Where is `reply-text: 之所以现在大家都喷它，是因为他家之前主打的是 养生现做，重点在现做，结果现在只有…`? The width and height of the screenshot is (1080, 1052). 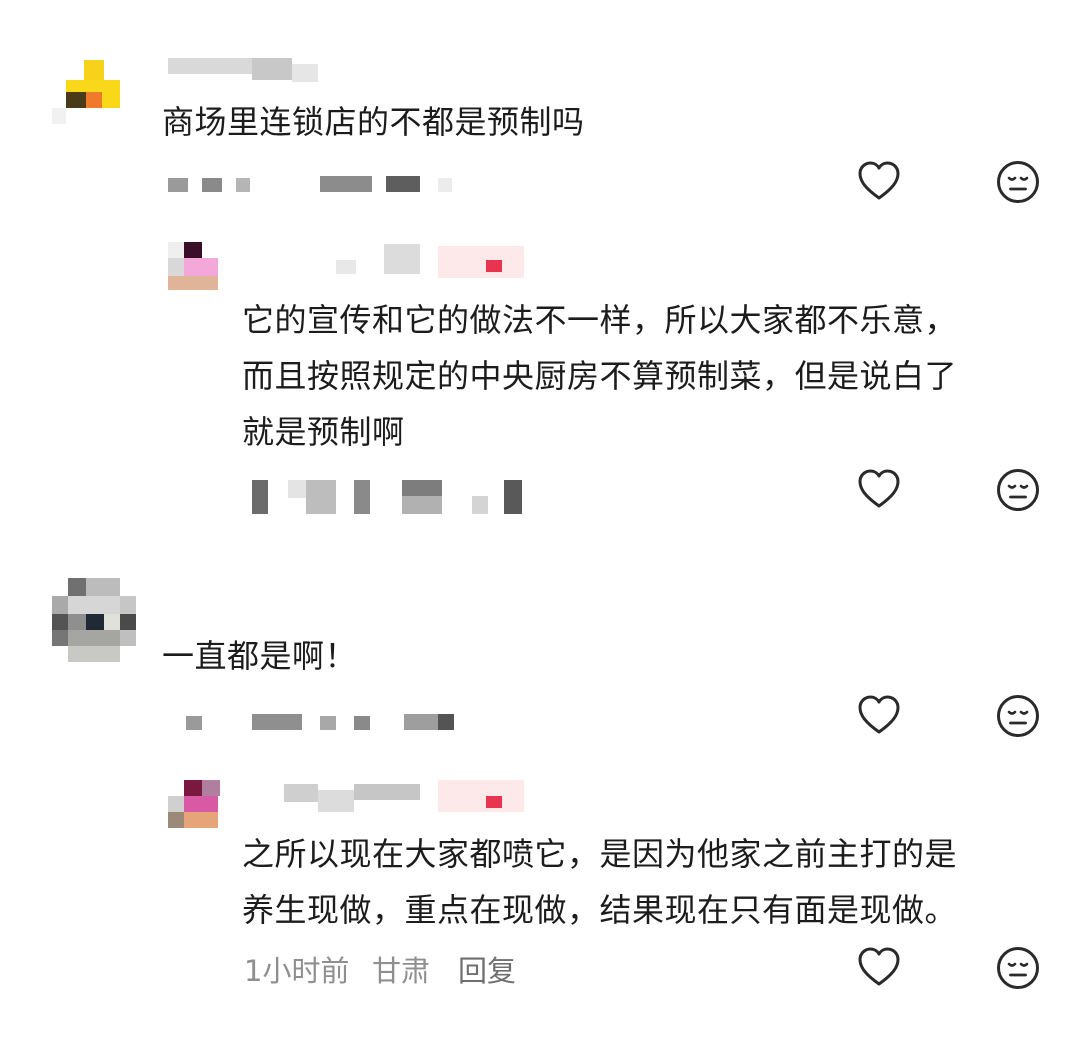
reply-text: 之所以现在大家都喷它，是因为他家之前主打的是 养生现做，重点在现做，结果现在只有… is located at coordinates (599, 882).